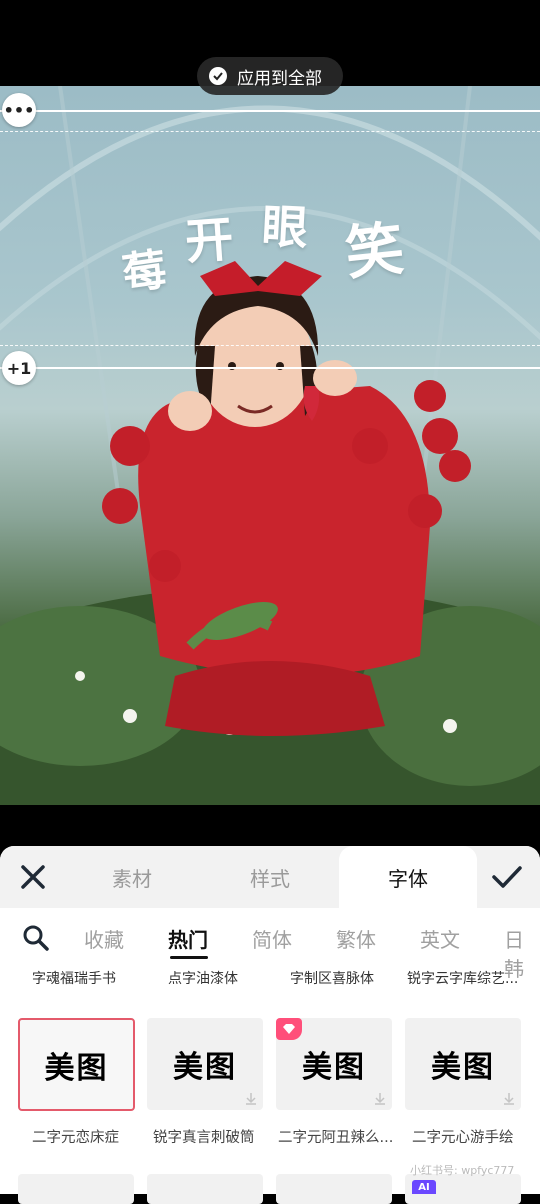 The width and height of the screenshot is (540, 1204). What do you see at coordinates (74, 978) in the screenshot?
I see `font-name-prev-1: 字魂福瑞手书` at bounding box center [74, 978].